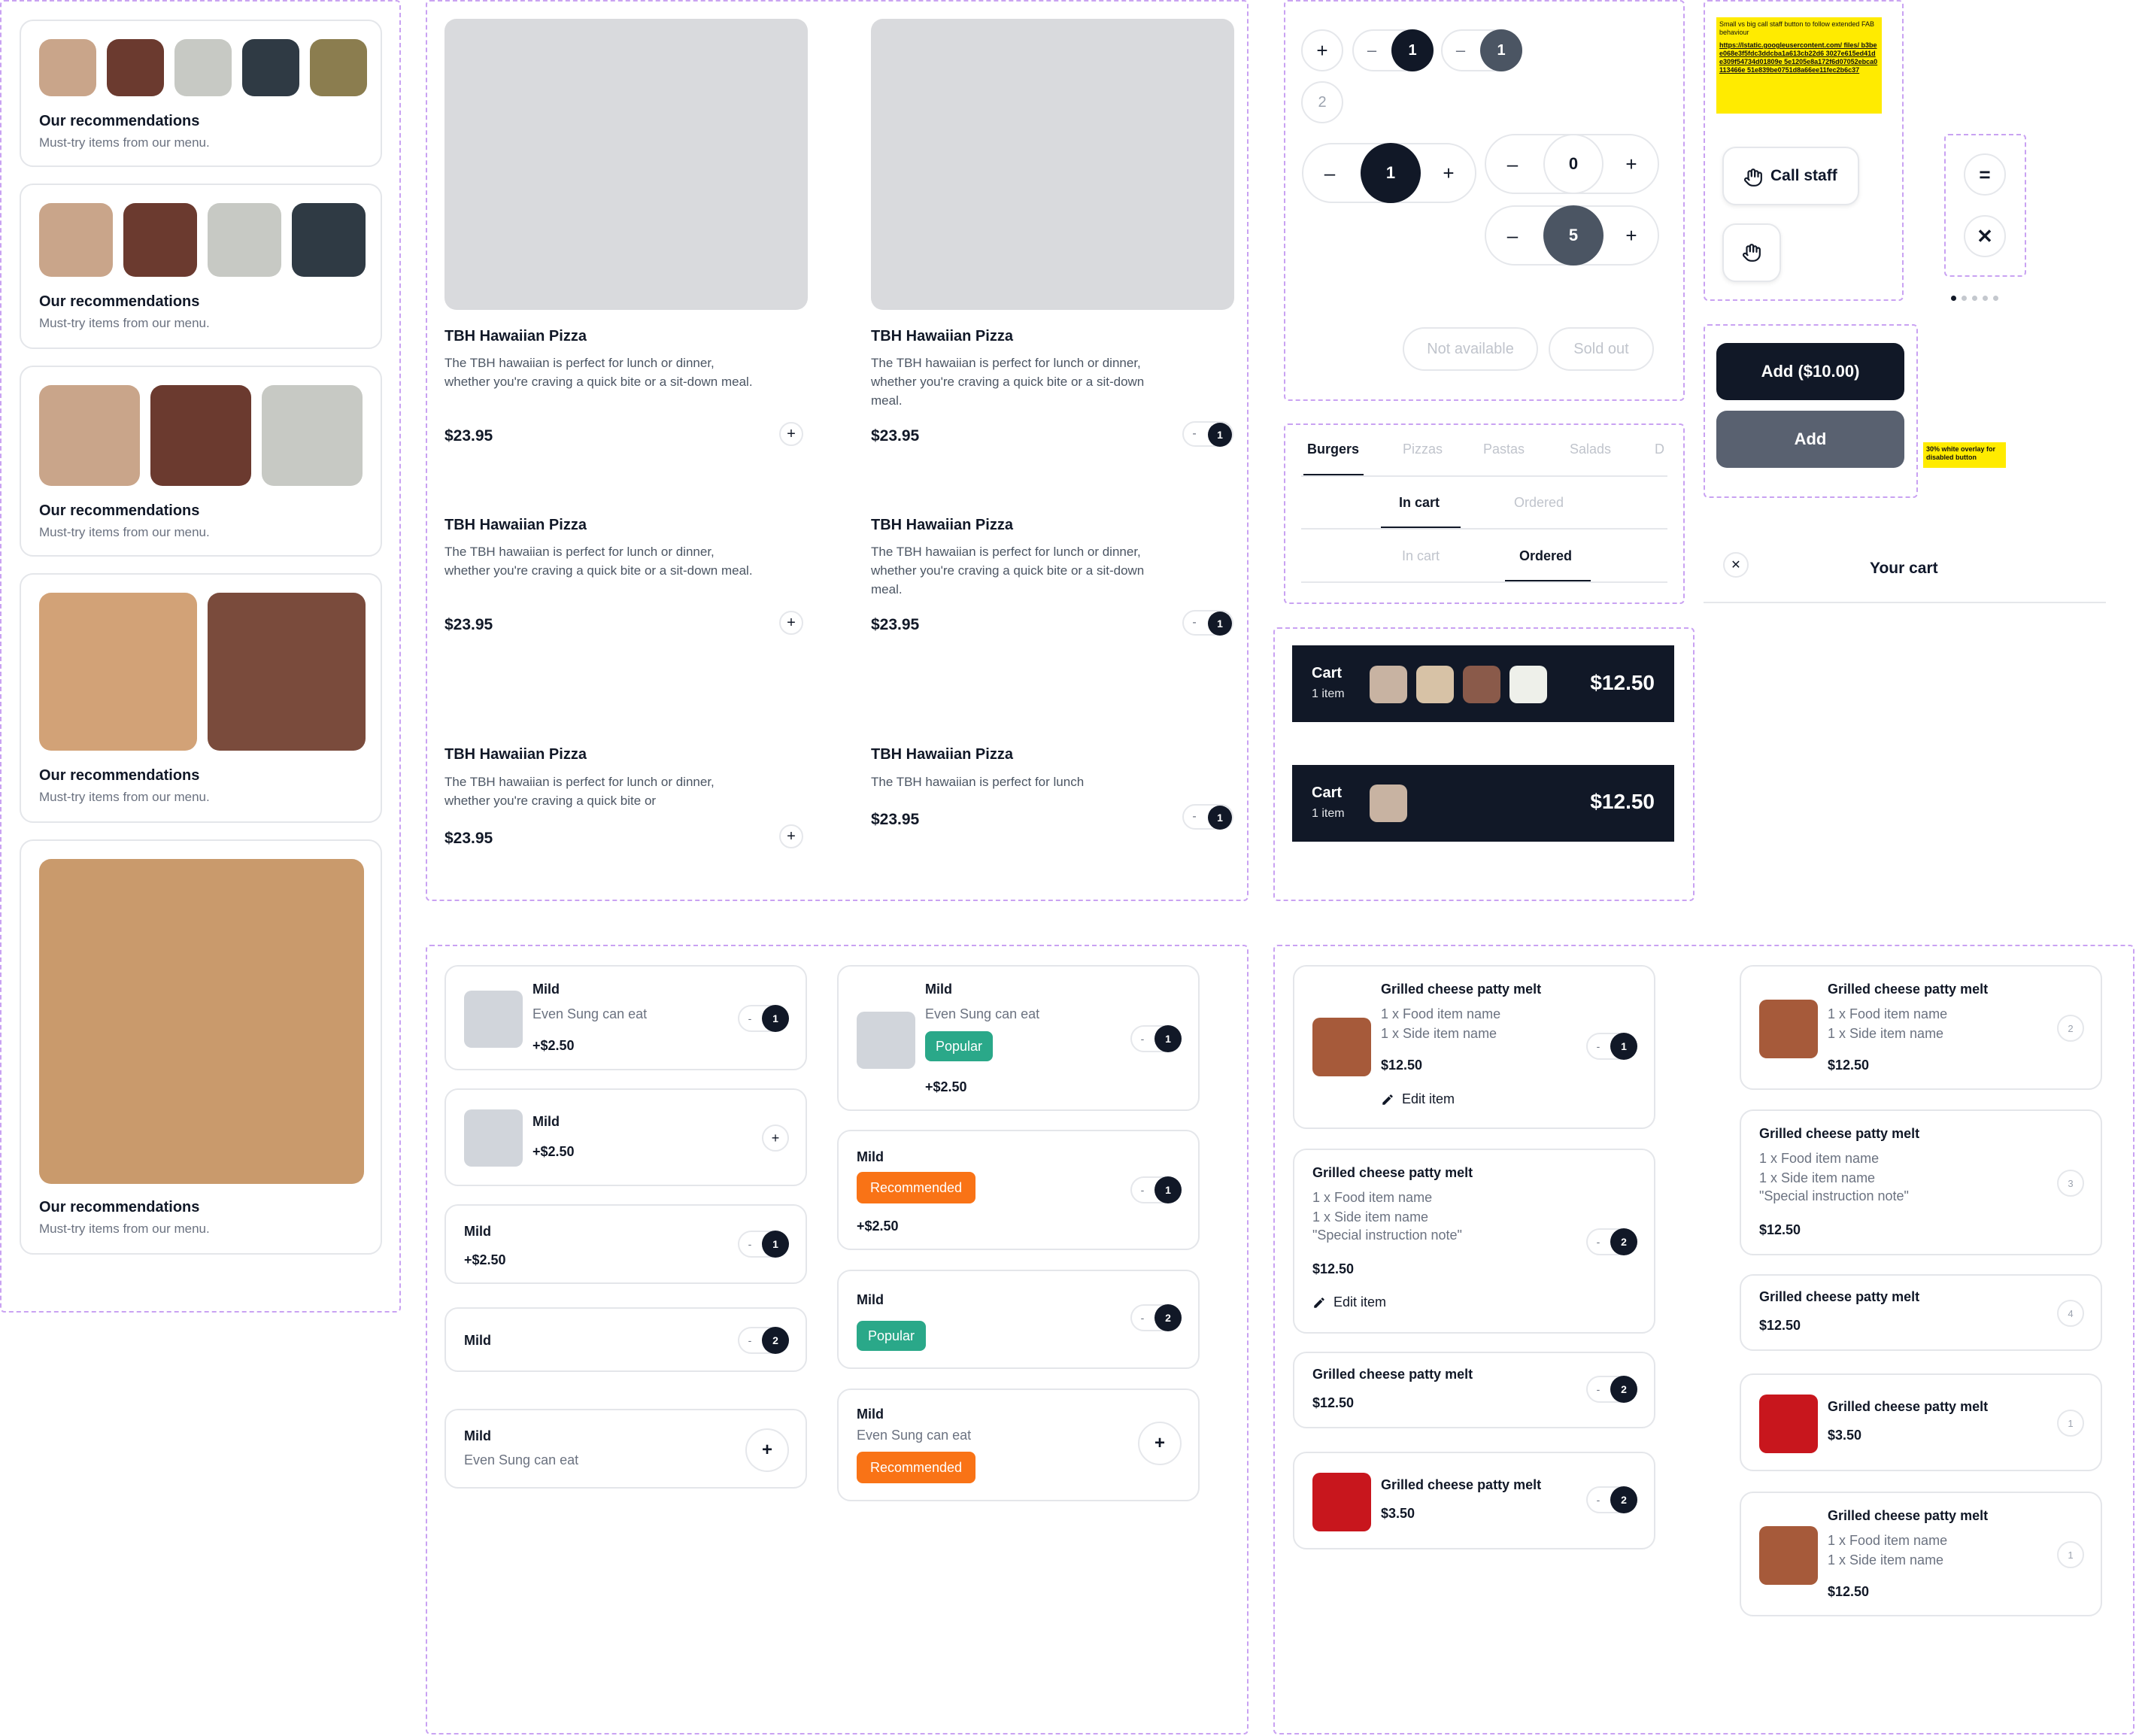  Describe the element at coordinates (1981, 299) in the screenshot. I see `pagination-dots` at that location.